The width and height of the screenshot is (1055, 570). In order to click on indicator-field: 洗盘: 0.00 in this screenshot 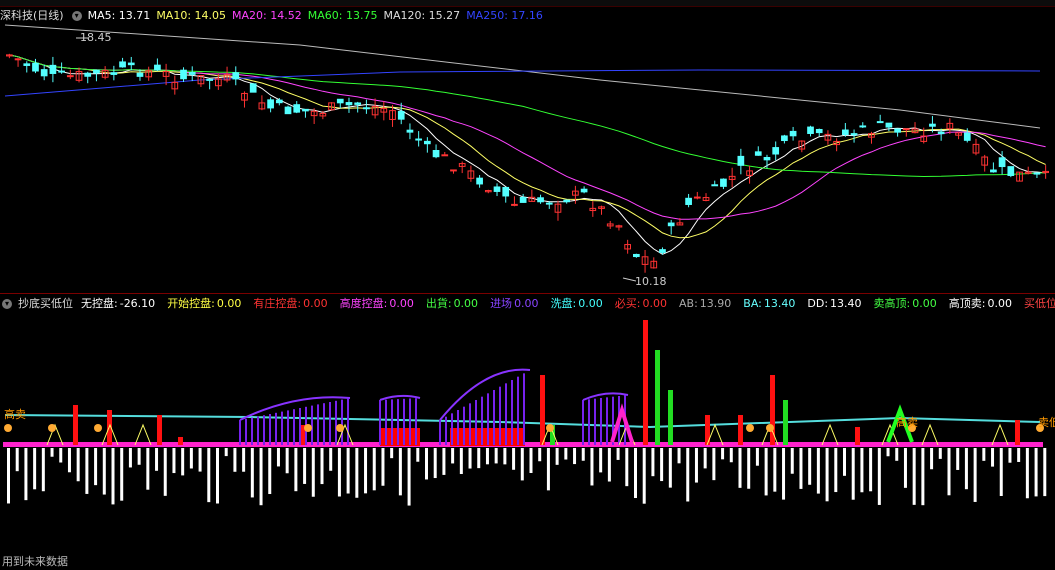, I will do `click(576, 303)`.